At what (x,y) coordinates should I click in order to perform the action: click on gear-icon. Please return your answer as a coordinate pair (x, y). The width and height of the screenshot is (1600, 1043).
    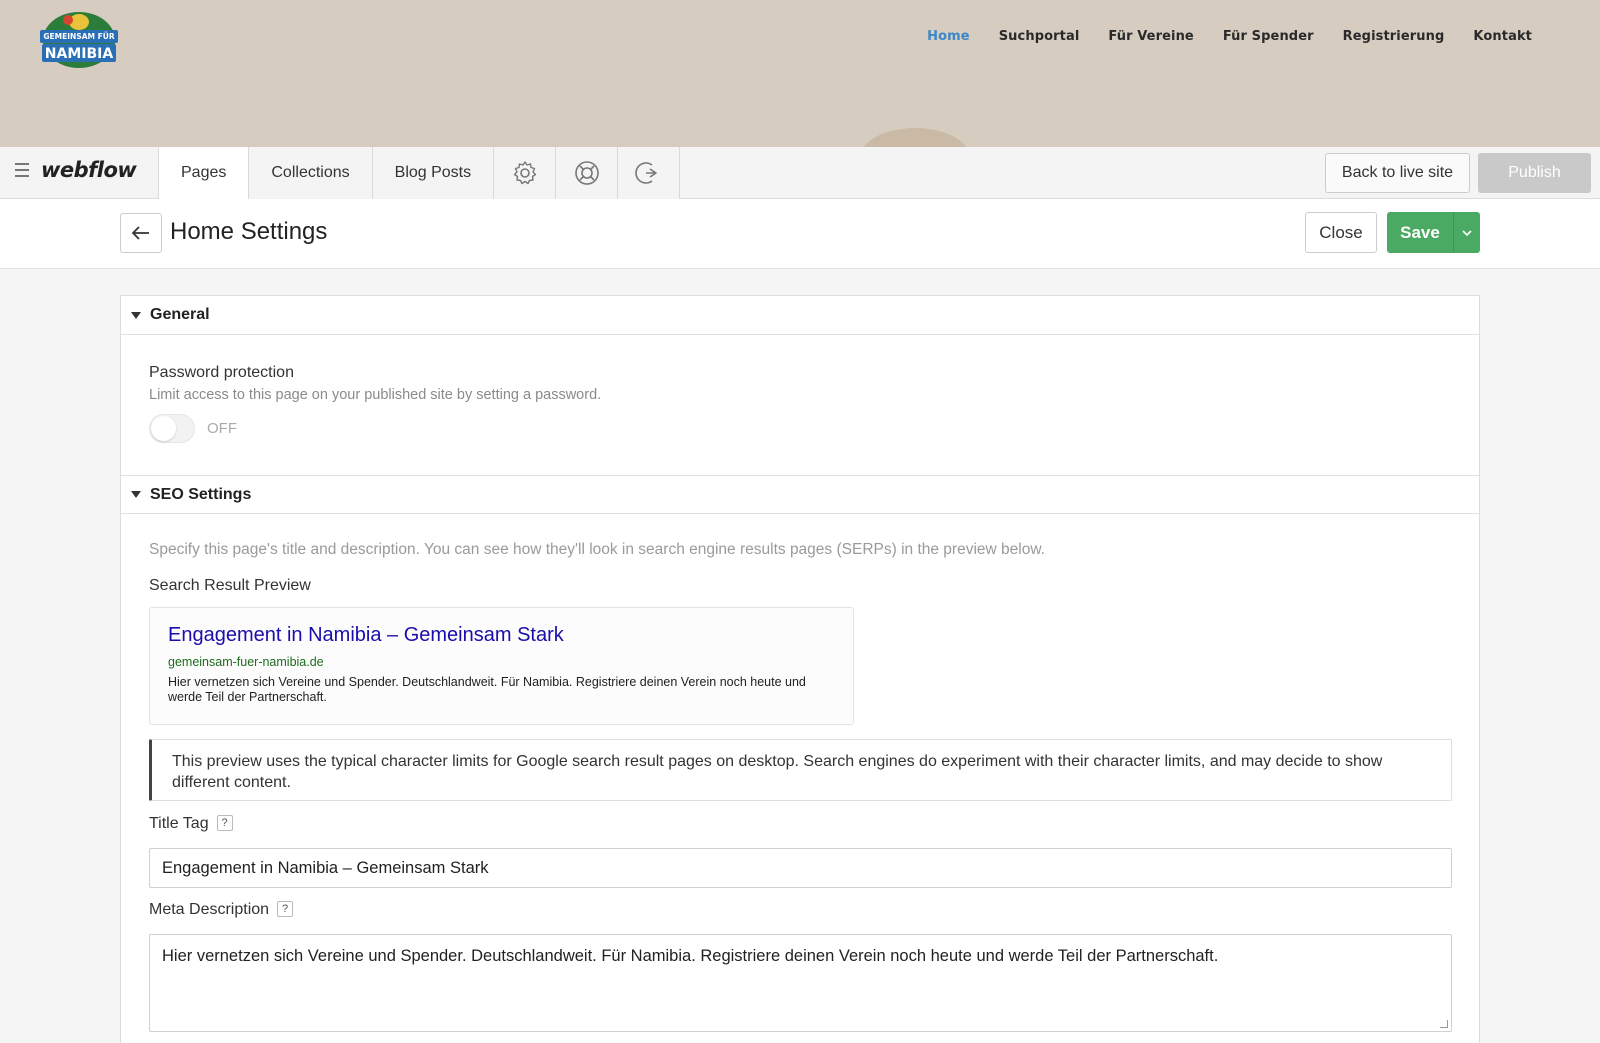
    Looking at the image, I should click on (524, 173).